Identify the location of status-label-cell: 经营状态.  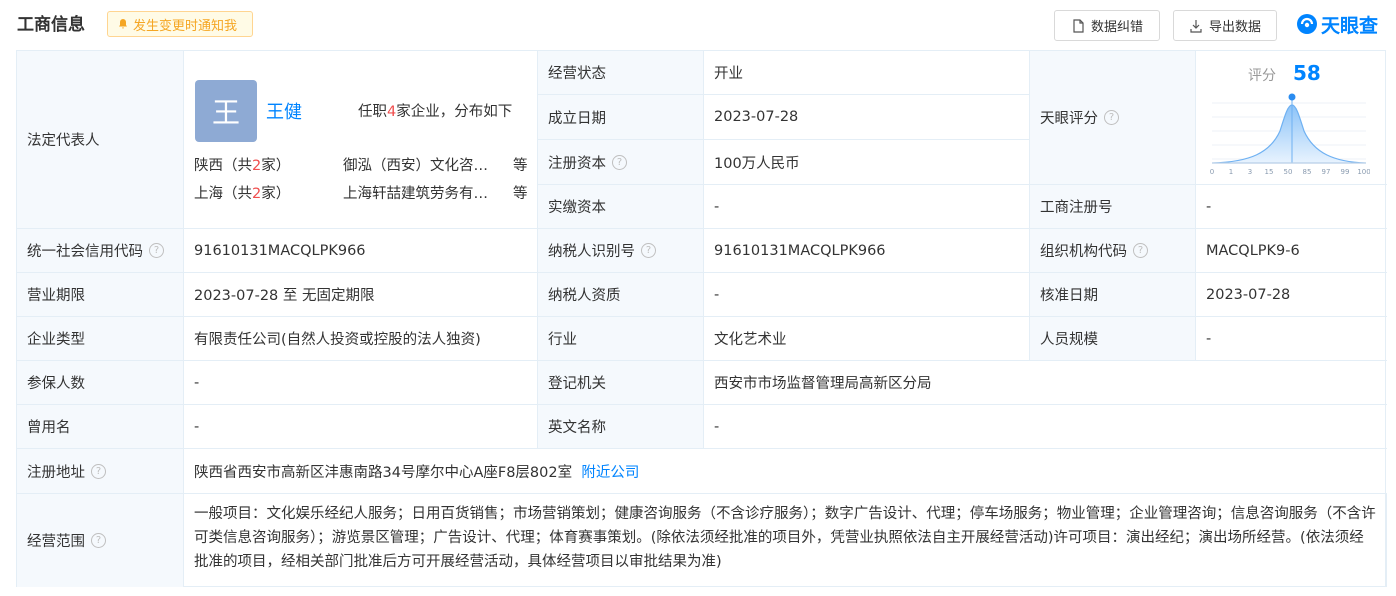
(621, 73).